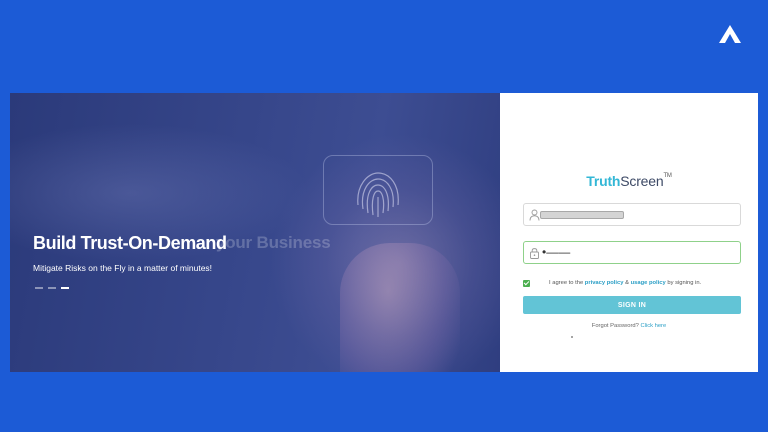  What do you see at coordinates (130, 243) in the screenshot?
I see `hero-title: Build Trust-On-Demand` at bounding box center [130, 243].